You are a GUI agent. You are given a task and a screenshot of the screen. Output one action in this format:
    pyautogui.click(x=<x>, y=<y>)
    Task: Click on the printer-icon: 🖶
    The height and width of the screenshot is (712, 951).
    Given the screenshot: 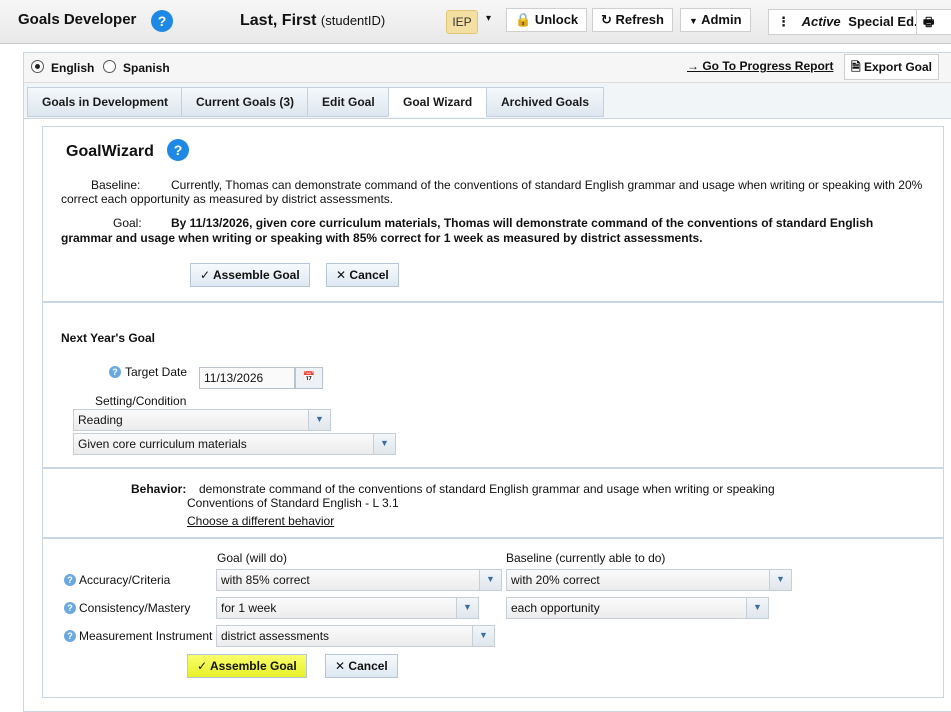 What is the action you would take?
    pyautogui.click(x=929, y=22)
    